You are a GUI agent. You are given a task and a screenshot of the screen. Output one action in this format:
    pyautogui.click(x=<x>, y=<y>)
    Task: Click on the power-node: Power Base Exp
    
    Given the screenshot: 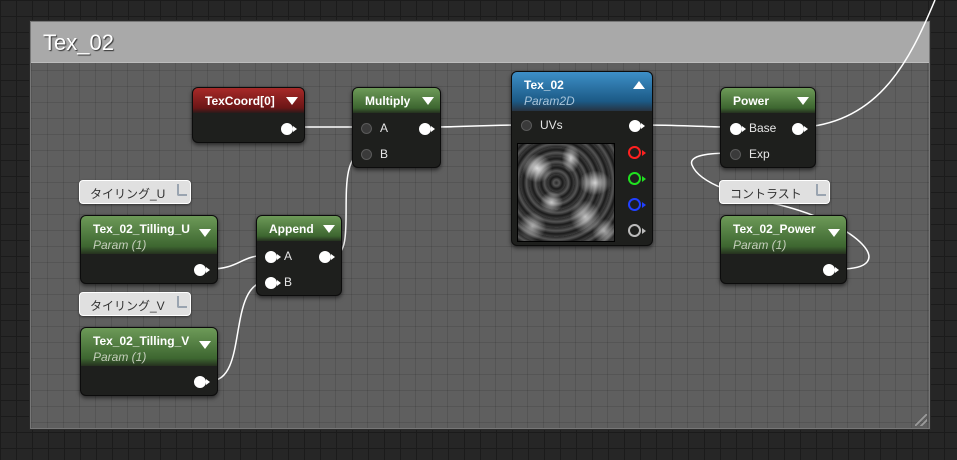 What is the action you would take?
    pyautogui.click(x=768, y=127)
    